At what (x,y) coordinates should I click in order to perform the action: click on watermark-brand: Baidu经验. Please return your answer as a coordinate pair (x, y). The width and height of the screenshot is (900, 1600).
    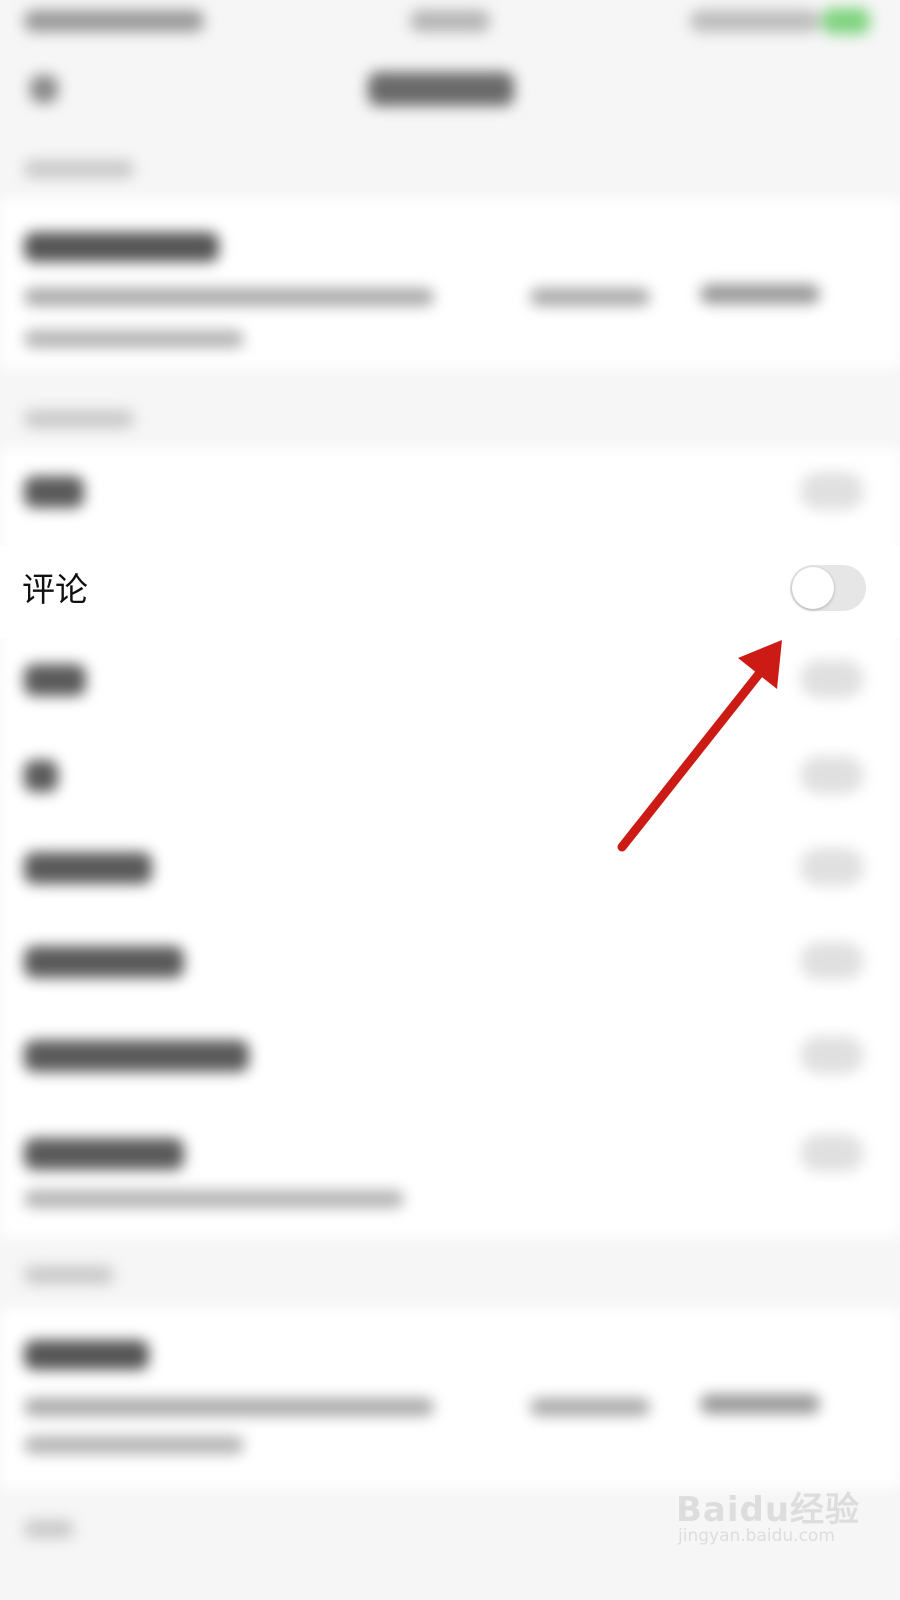
    Looking at the image, I should click on (768, 1510).